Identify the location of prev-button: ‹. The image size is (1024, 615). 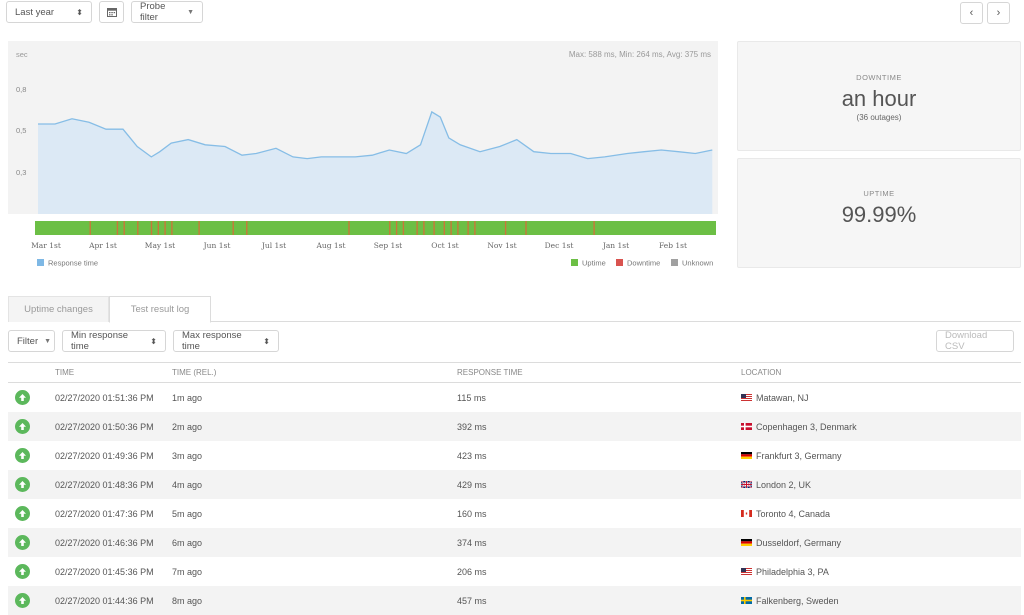
(971, 13).